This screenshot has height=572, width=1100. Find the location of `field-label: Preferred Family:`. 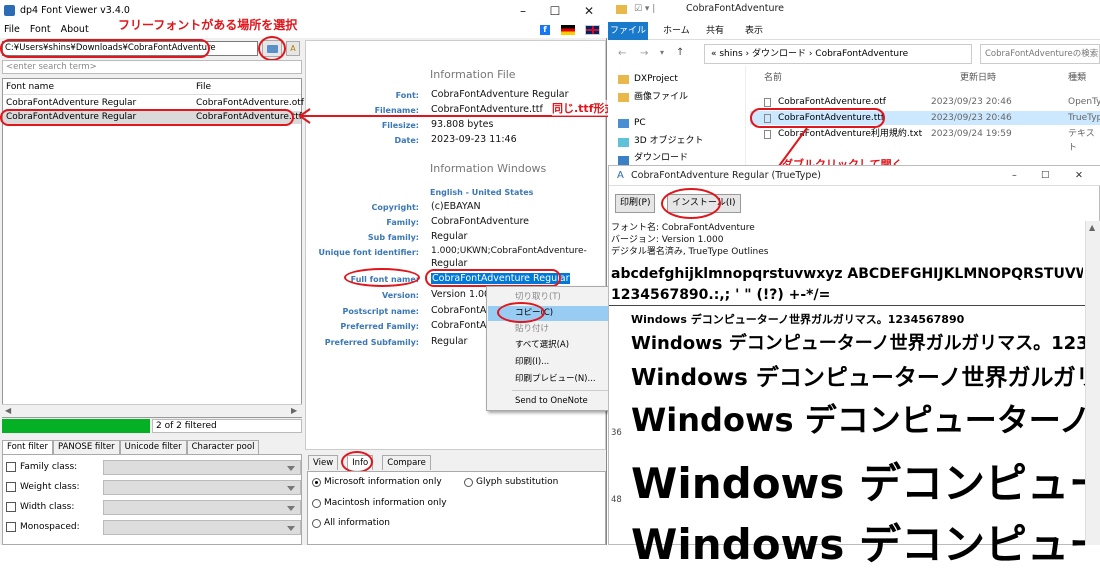

field-label: Preferred Family: is located at coordinates (379, 326).